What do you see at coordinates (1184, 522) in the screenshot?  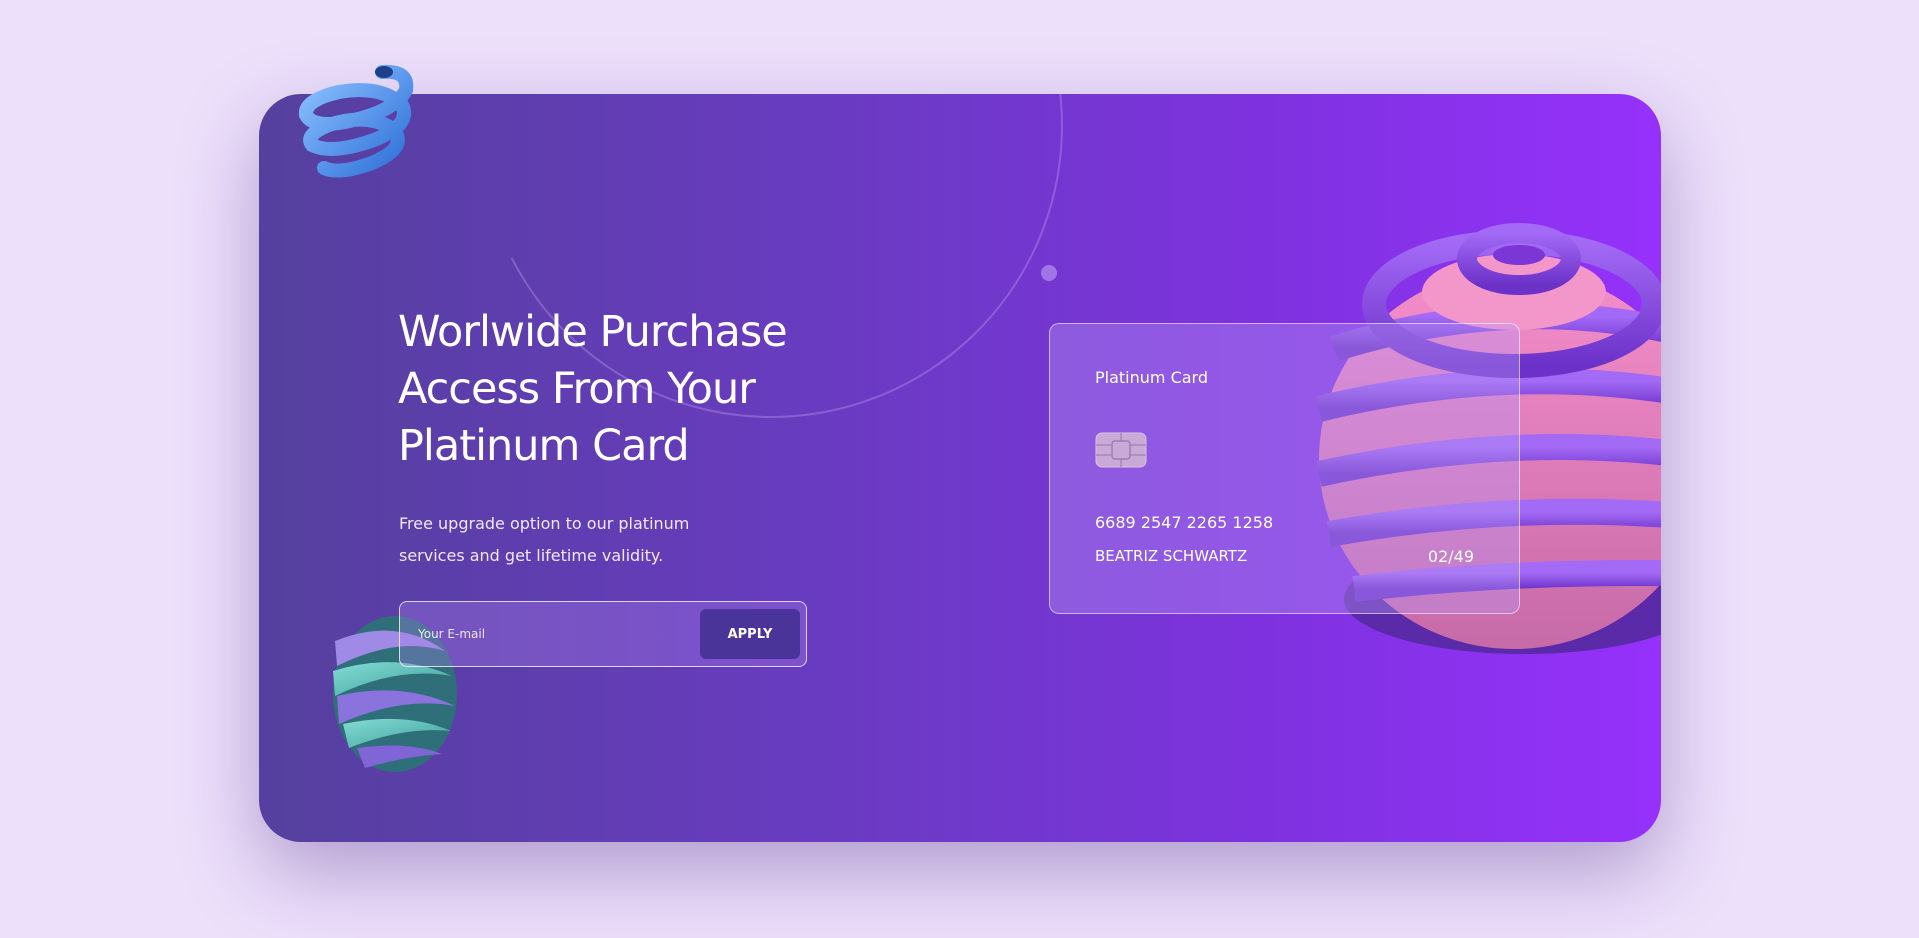 I see `card-number: 6689 2547 2265 1258` at bounding box center [1184, 522].